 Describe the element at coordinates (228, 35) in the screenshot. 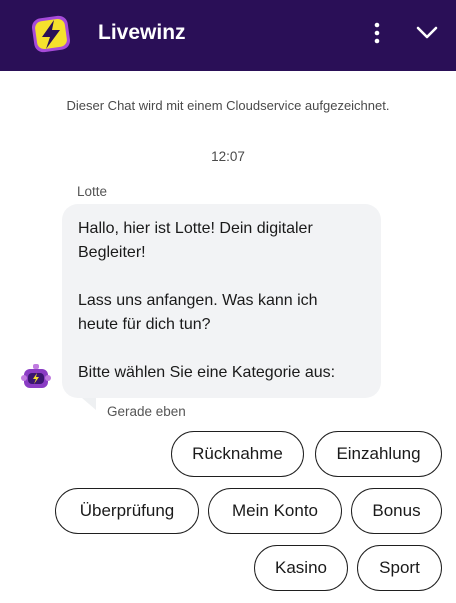

I see `chat-header: Livewinz` at that location.